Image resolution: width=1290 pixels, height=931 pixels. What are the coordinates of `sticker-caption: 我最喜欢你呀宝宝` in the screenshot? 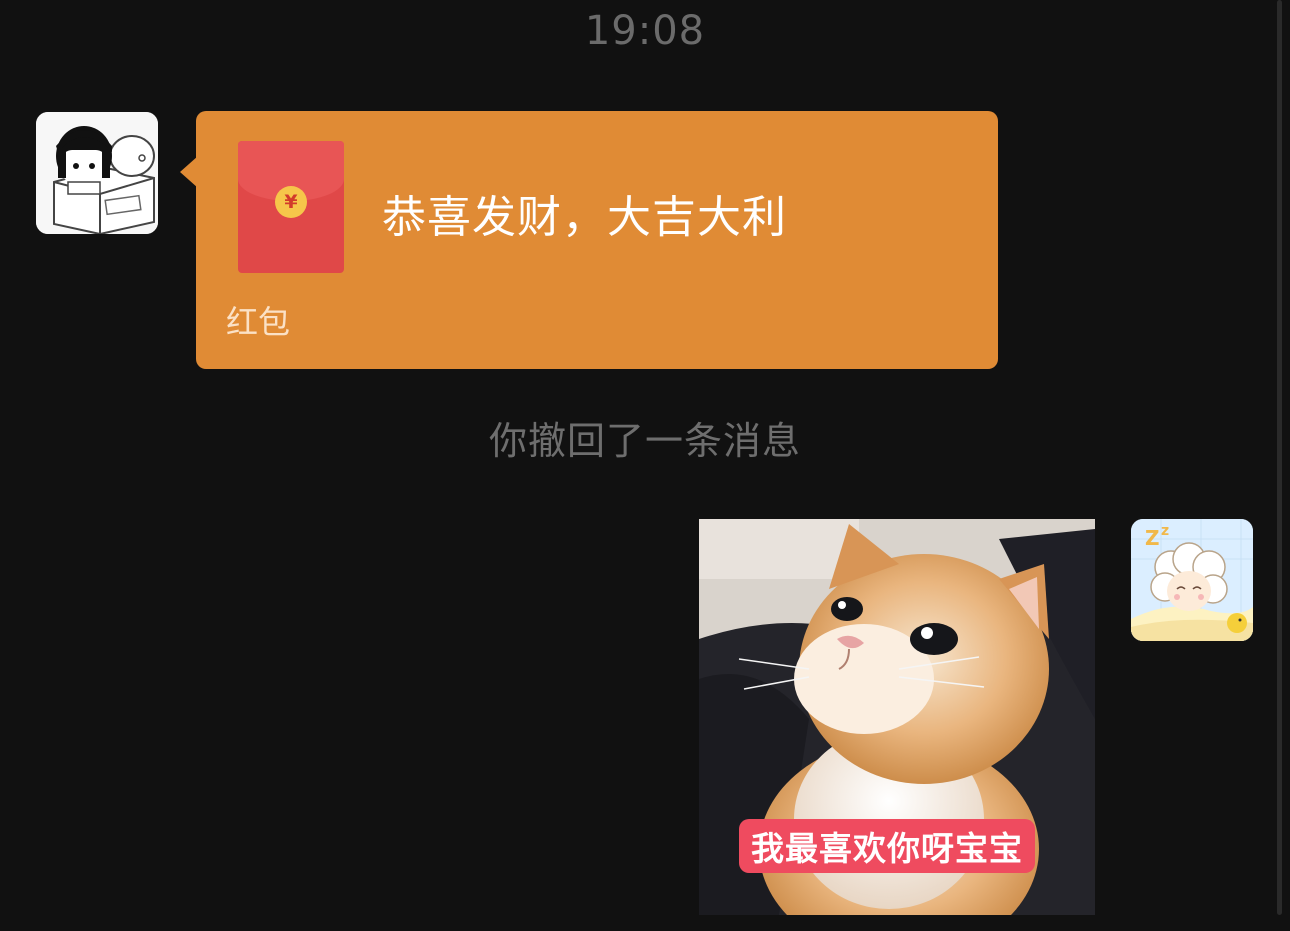 It's located at (887, 846).